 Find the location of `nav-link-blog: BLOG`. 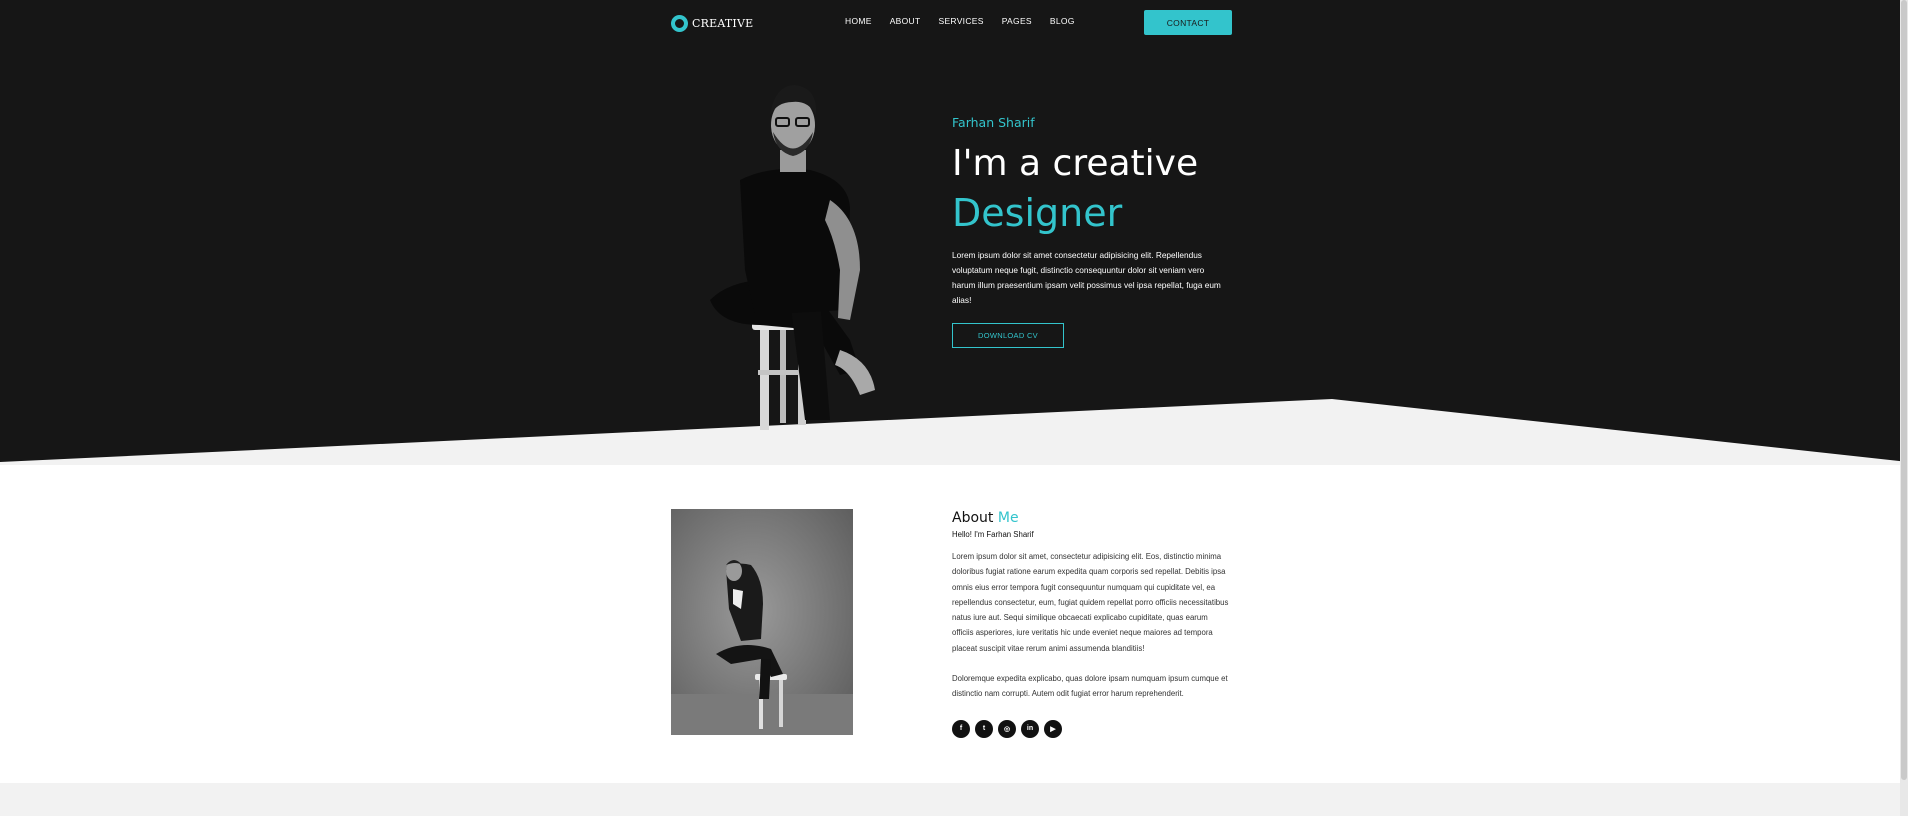

nav-link-blog: BLOG is located at coordinates (1062, 21).